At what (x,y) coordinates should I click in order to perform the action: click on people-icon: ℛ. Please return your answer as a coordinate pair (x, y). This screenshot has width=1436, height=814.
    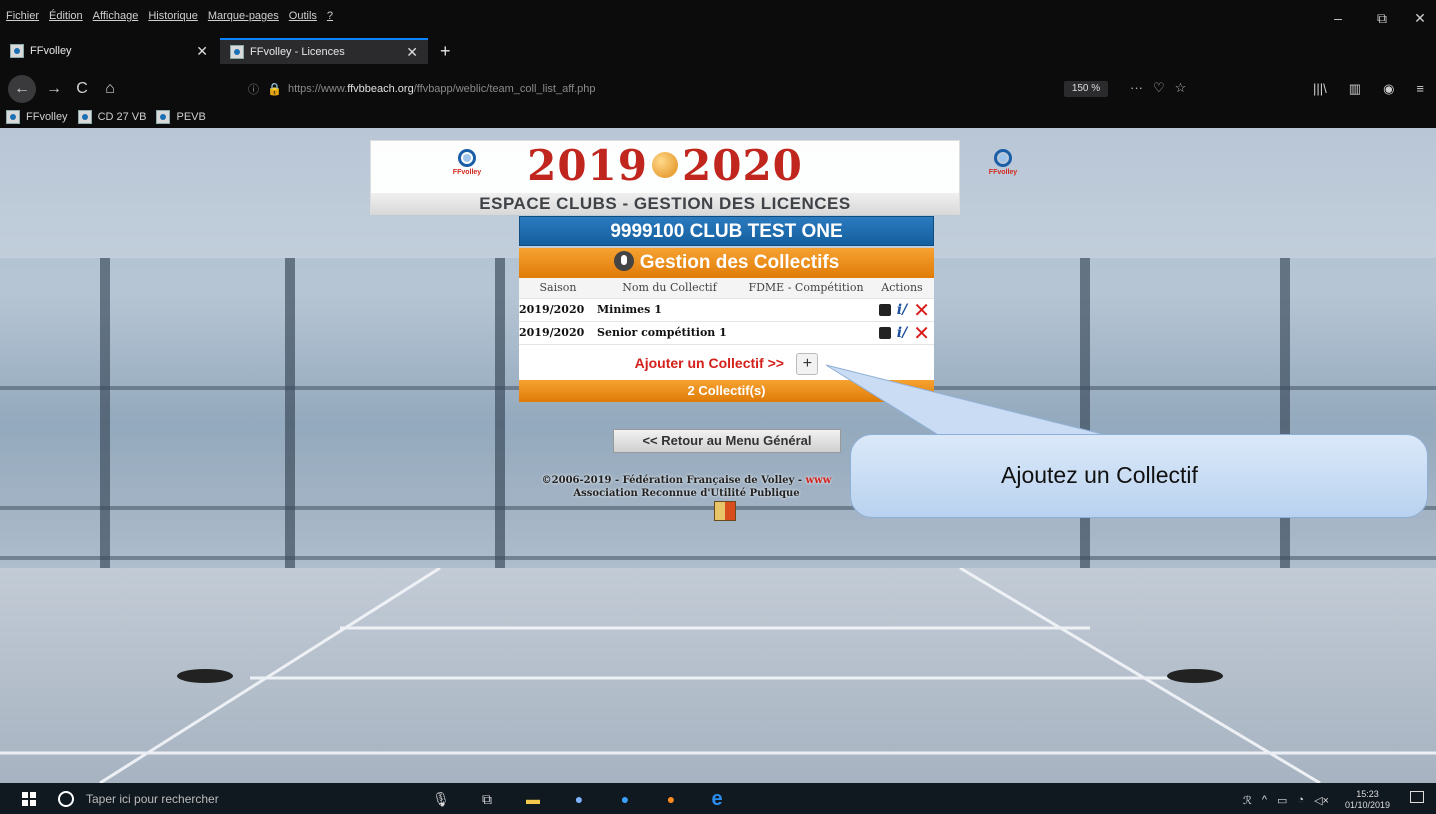
    Looking at the image, I should click on (1247, 800).